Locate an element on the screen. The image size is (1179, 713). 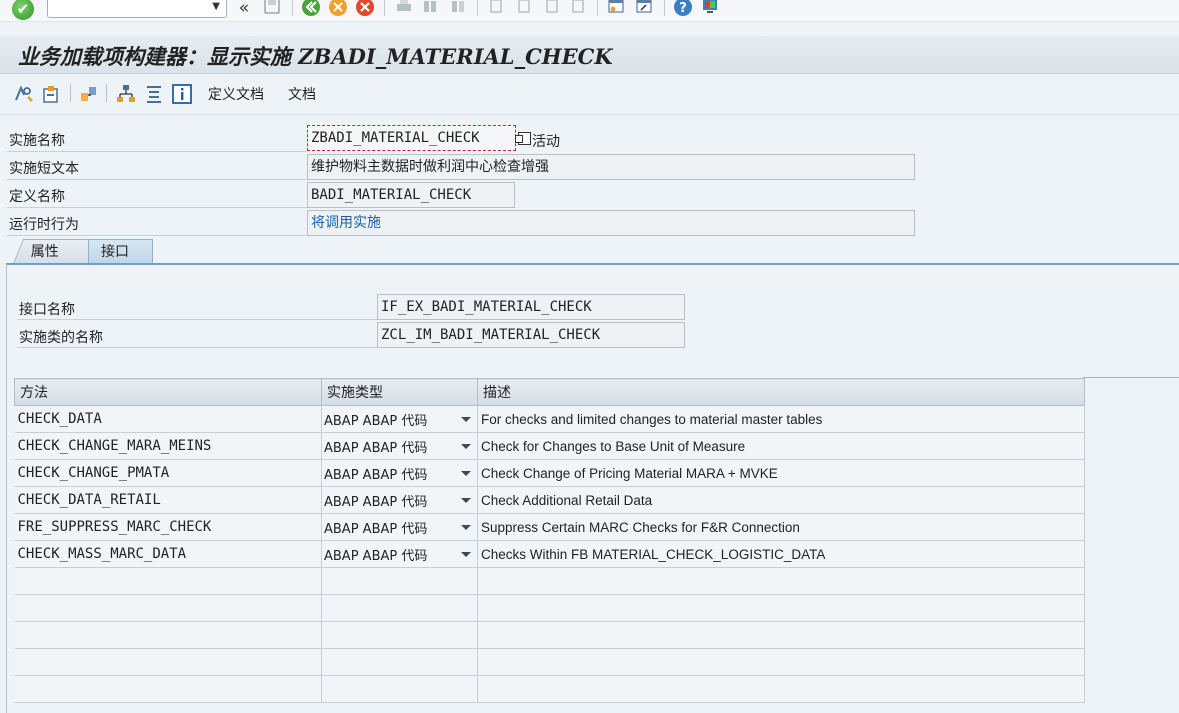
find-icon is located at coordinates (430, 9).